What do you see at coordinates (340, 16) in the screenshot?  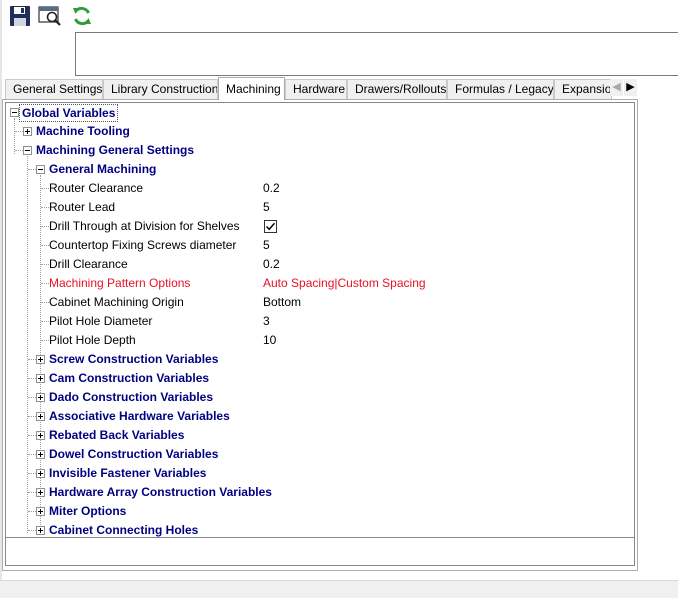 I see `toolbar` at bounding box center [340, 16].